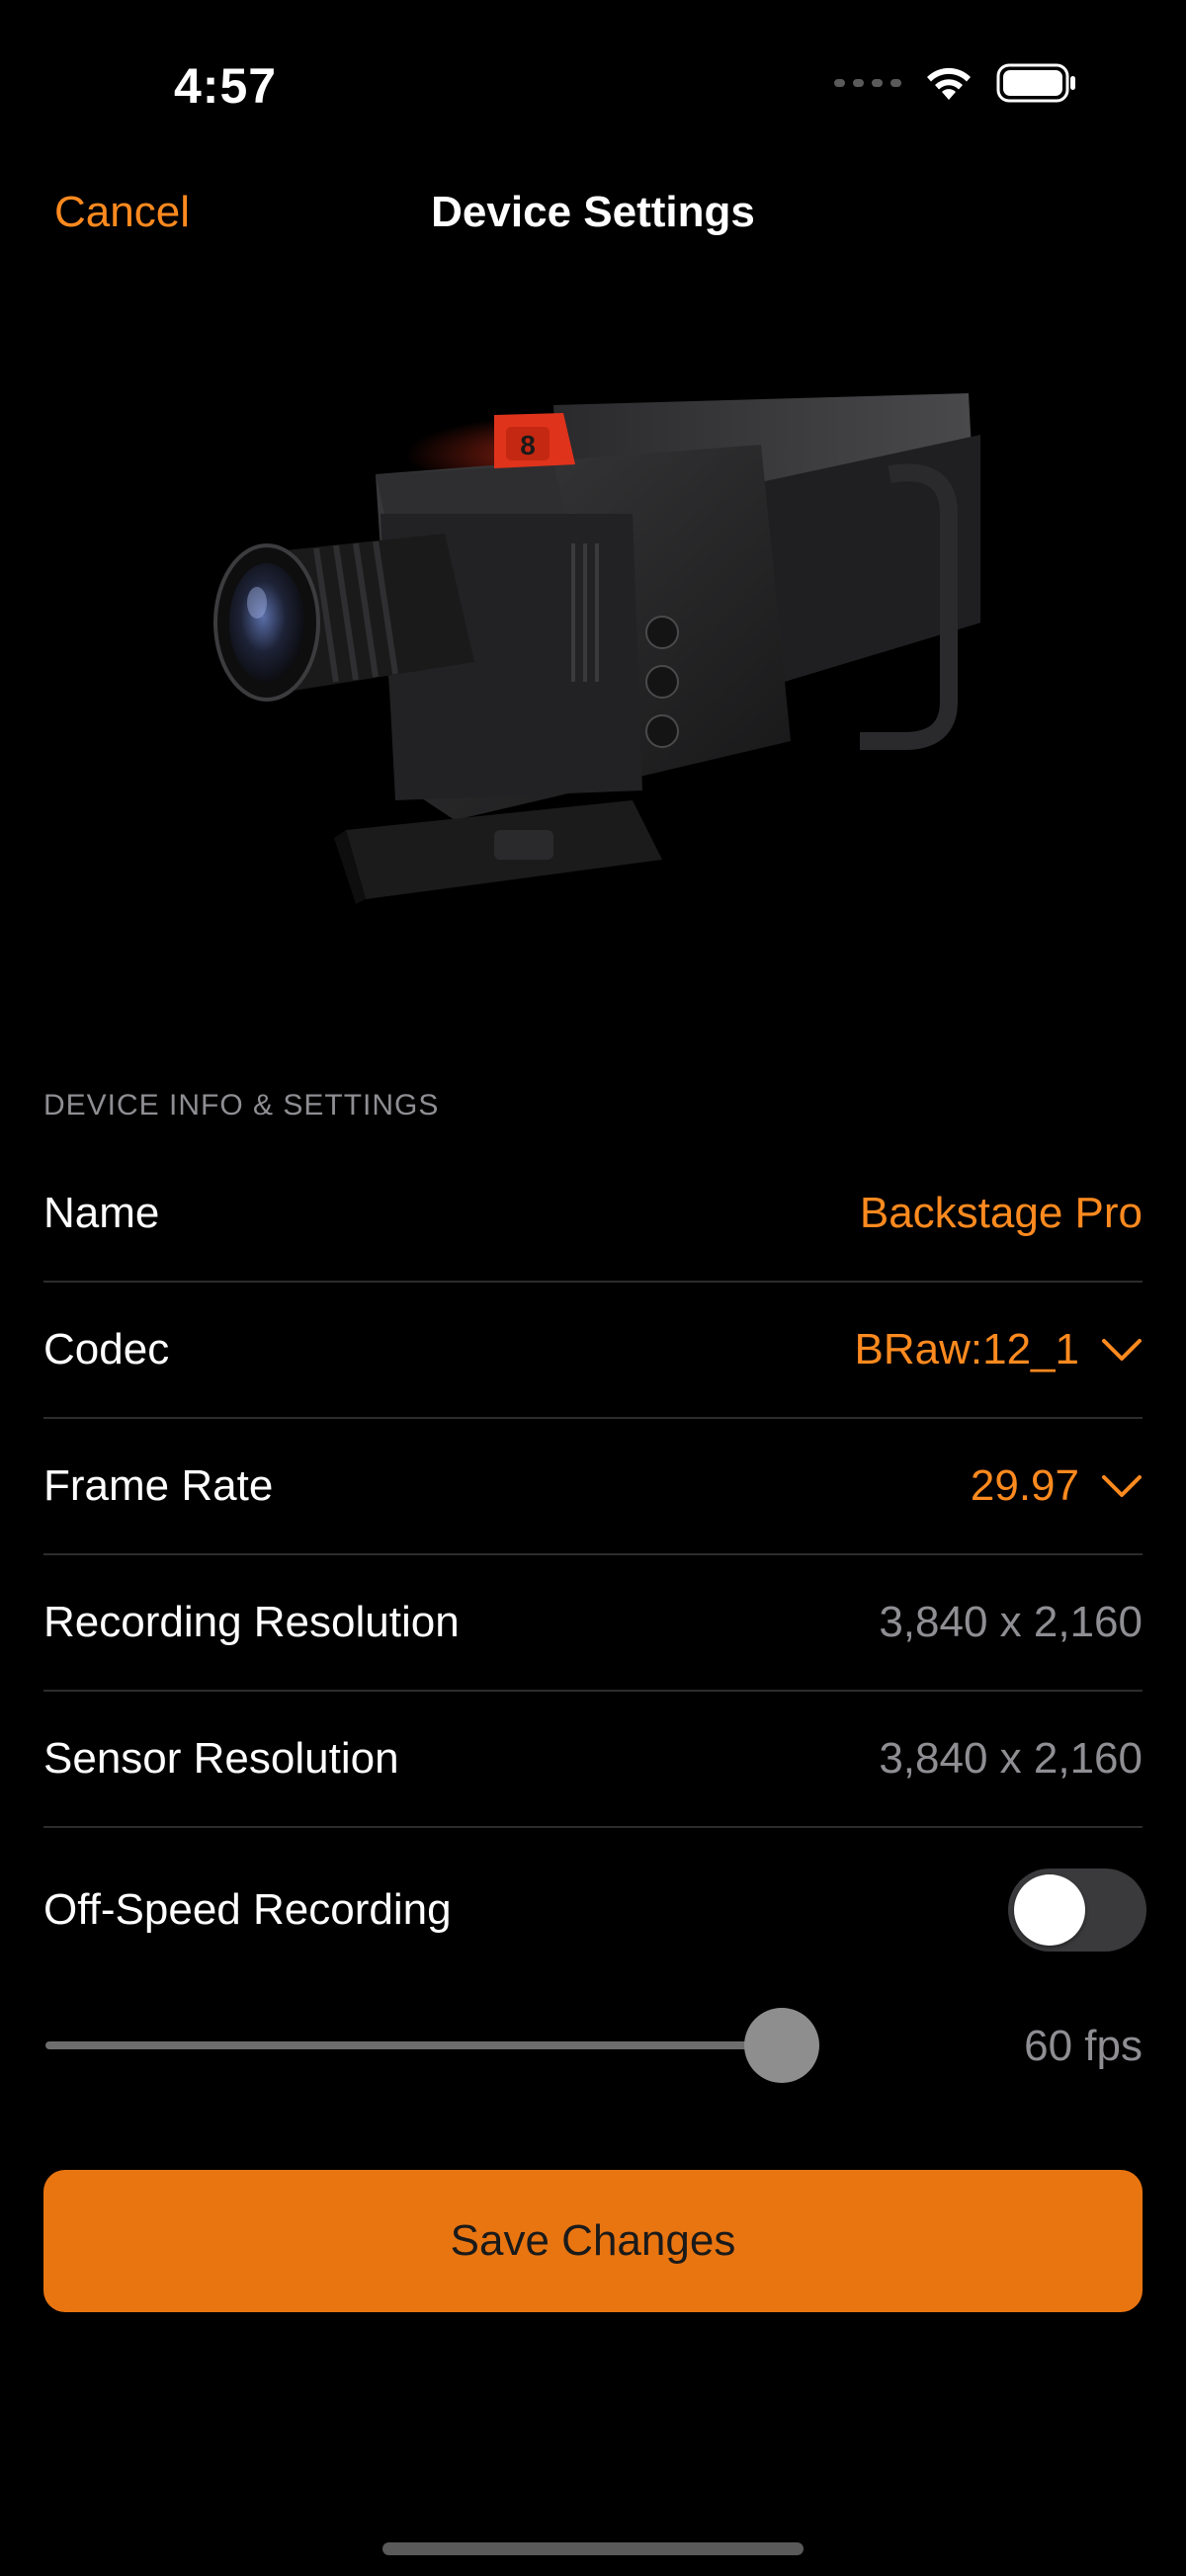 The width and height of the screenshot is (1186, 2576). What do you see at coordinates (593, 647) in the screenshot?
I see `camera-image: 8` at bounding box center [593, 647].